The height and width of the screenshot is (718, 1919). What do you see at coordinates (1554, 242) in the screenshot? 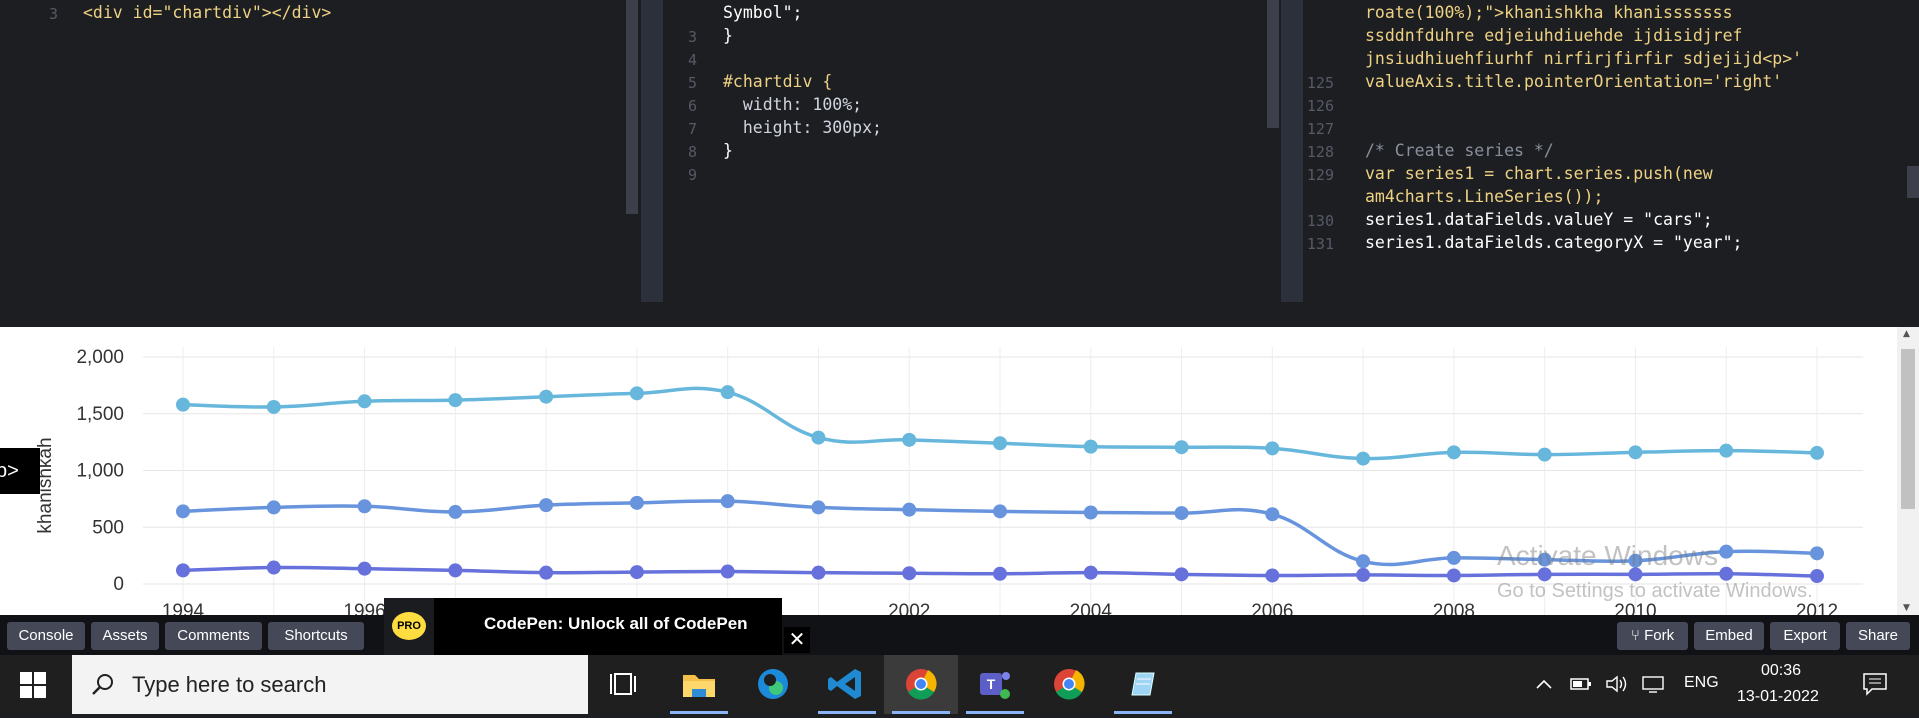
I see `code-line: series1.dataFields.categoryX = "year";` at bounding box center [1554, 242].